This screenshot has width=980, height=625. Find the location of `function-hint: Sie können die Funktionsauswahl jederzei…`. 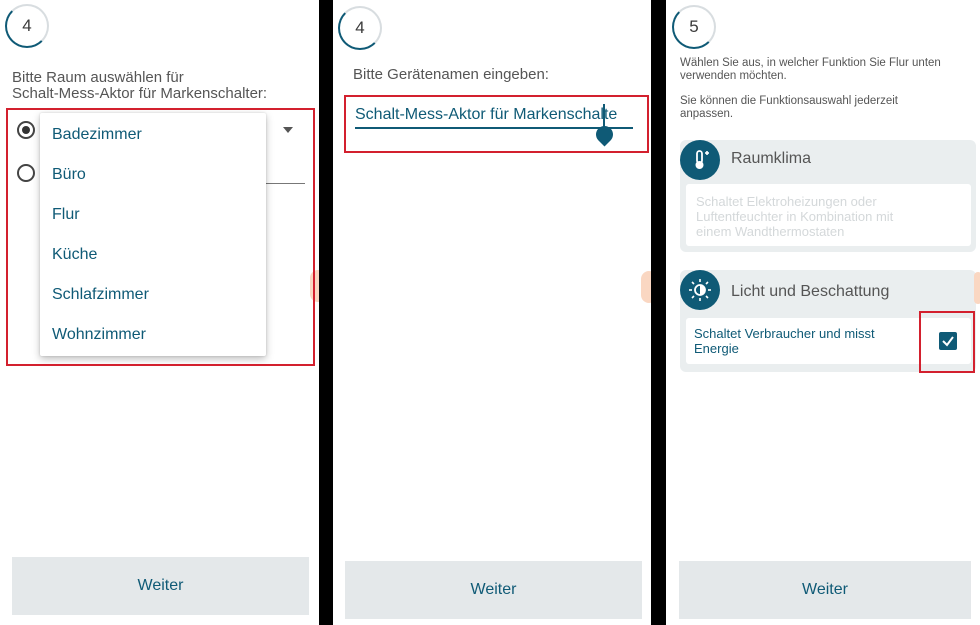

function-hint: Sie können die Funktionsauswahl jederzei… is located at coordinates (789, 108).